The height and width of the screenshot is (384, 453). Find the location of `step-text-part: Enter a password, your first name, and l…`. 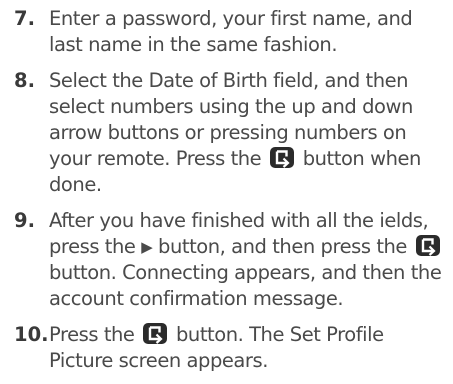

step-text-part: Enter a password, your first name, and l… is located at coordinates (231, 31).